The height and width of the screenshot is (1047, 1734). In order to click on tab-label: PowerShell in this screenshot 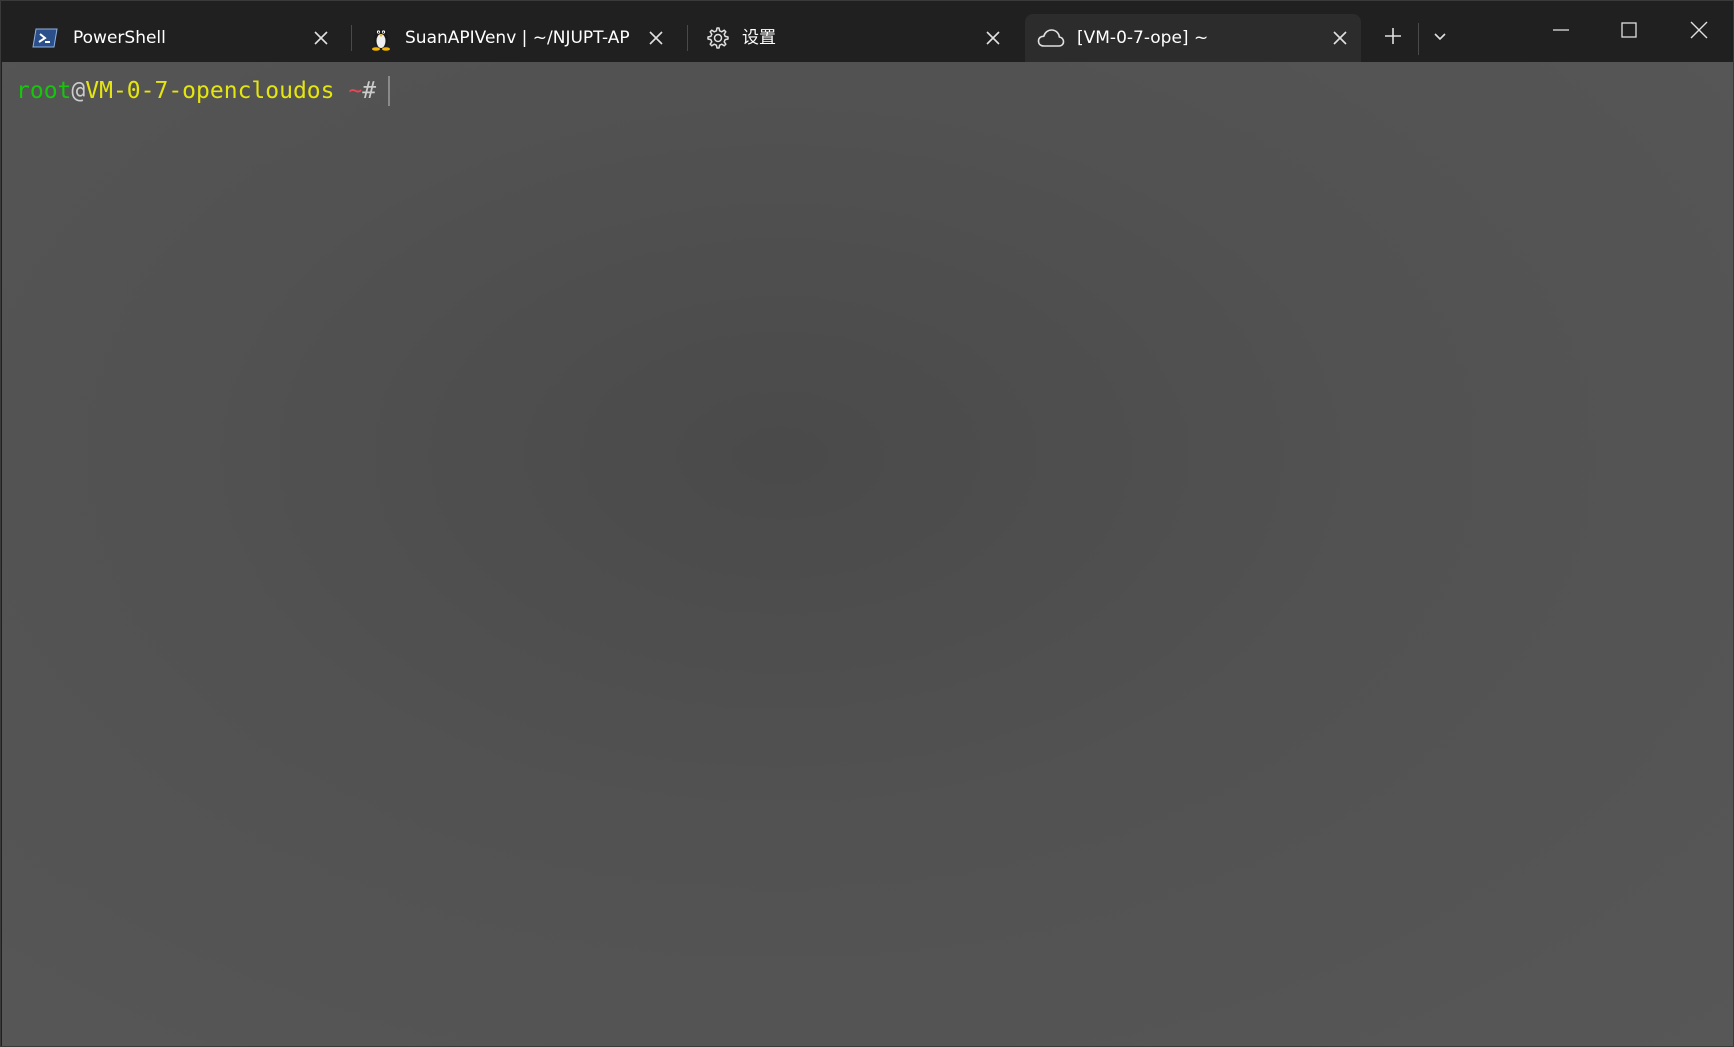, I will do `click(119, 38)`.